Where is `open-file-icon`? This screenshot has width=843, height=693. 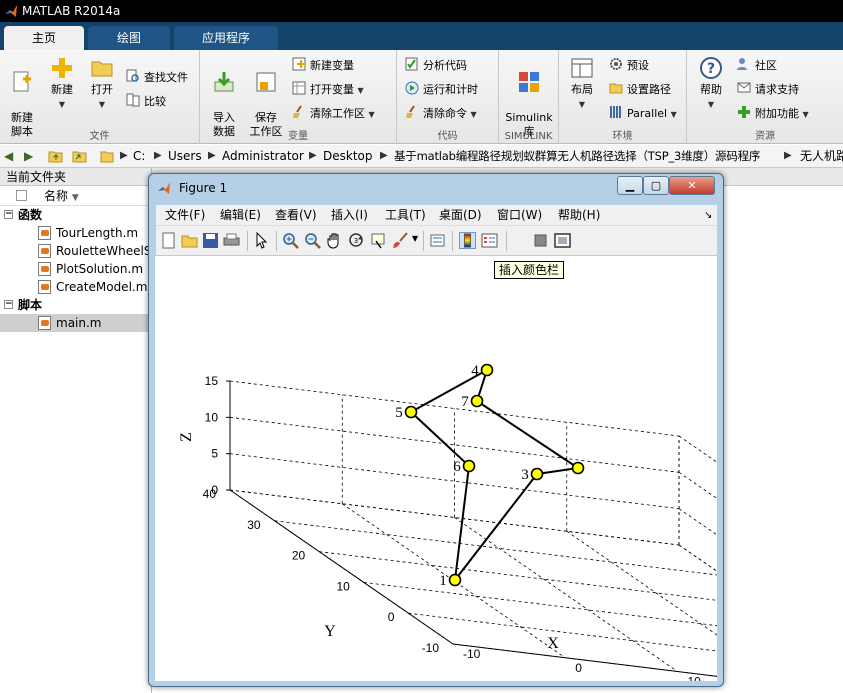
open-file-icon is located at coordinates (189, 240).